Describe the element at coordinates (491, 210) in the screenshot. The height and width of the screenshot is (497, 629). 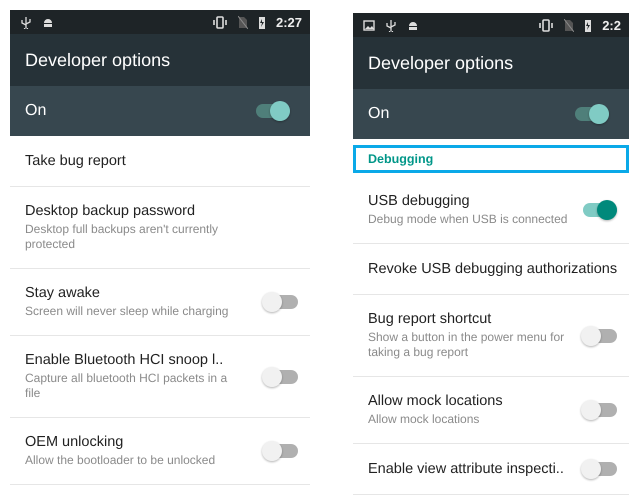
I see `settings-row: USB debugging Debug mode when USB is connected` at that location.